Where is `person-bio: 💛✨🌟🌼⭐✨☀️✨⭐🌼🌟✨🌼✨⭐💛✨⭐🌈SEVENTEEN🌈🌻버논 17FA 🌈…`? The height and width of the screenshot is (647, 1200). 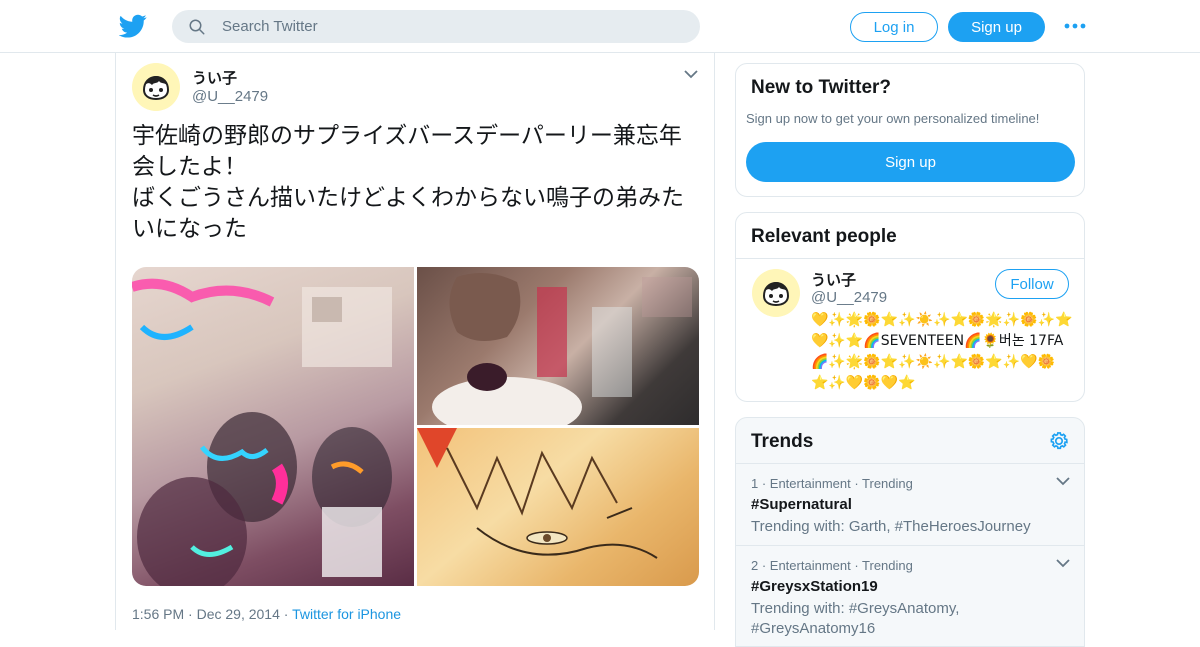
person-bio: 💛✨🌟🌼⭐✨☀️✨⭐🌼🌟✨🌼✨⭐💛✨⭐🌈SEVENTEEN🌈🌻버논 17FA 🌈… is located at coordinates (942, 351).